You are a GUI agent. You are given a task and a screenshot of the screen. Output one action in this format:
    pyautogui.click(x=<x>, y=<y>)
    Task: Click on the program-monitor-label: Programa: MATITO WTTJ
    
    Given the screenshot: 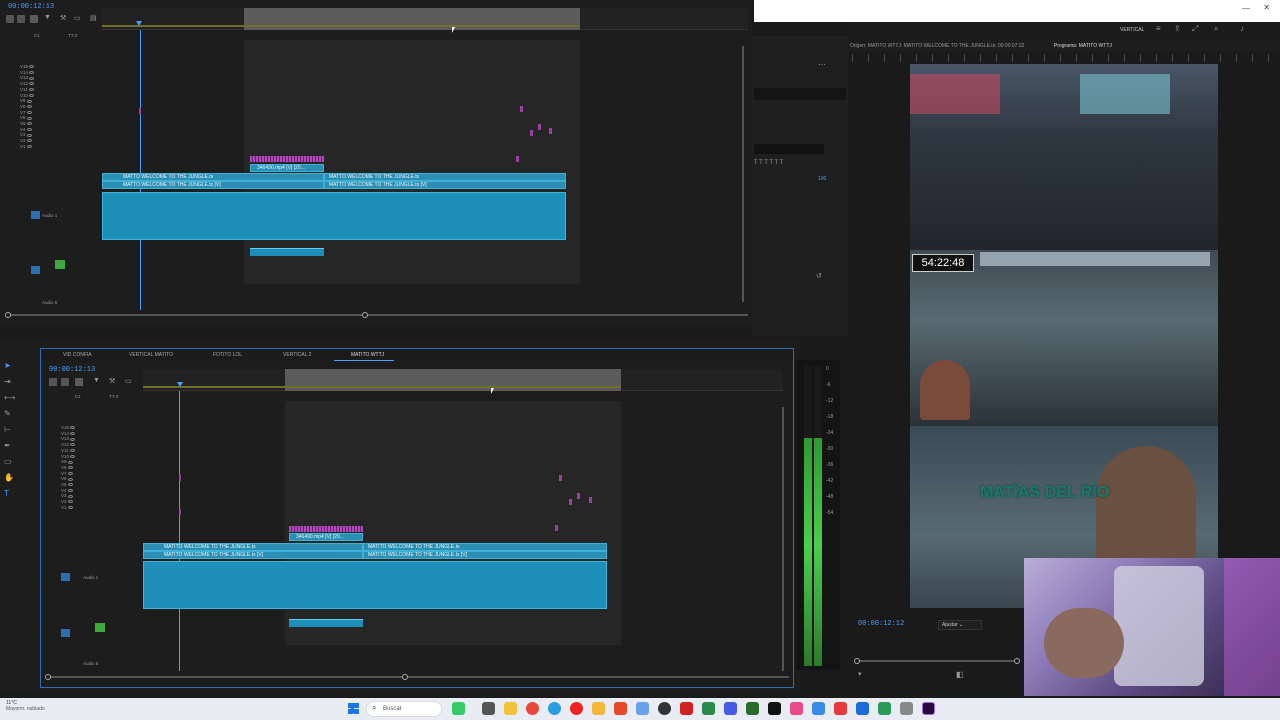 What is the action you would take?
    pyautogui.click(x=1083, y=46)
    